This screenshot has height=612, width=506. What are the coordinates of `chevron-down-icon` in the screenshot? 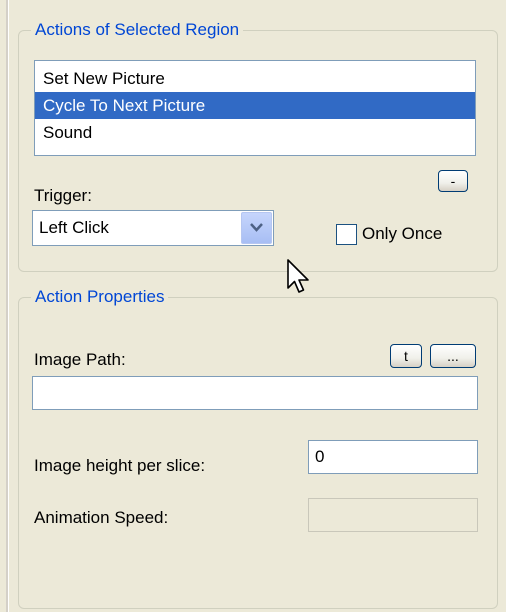 It's located at (256, 228).